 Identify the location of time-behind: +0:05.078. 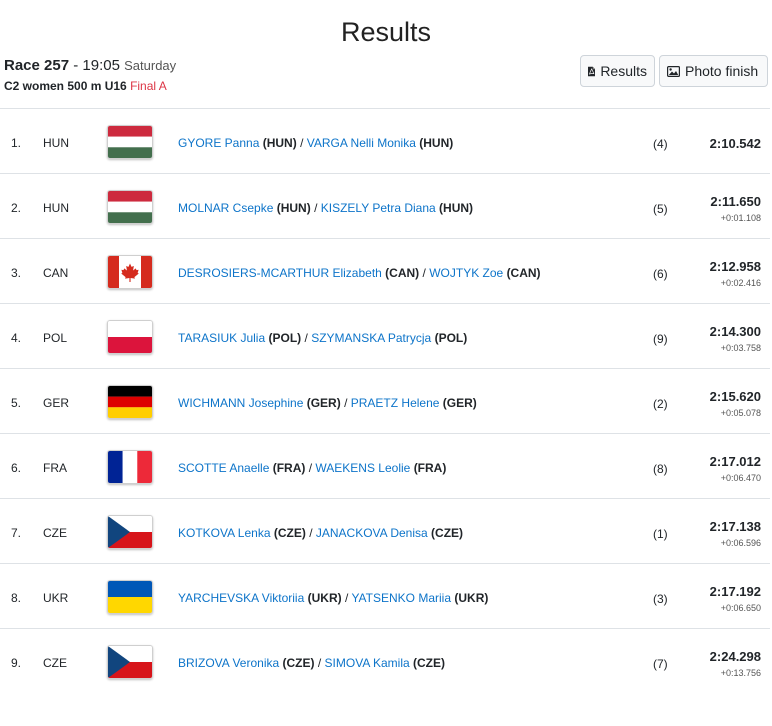
(740, 413).